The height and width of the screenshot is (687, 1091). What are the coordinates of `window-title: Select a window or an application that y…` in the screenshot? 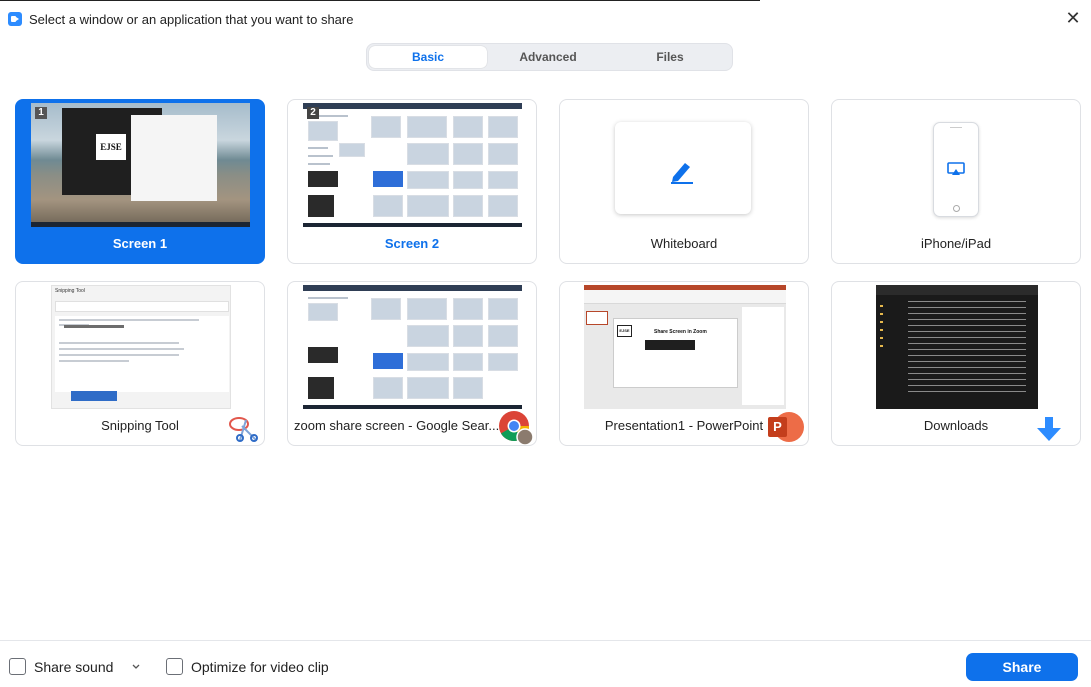 It's located at (191, 19).